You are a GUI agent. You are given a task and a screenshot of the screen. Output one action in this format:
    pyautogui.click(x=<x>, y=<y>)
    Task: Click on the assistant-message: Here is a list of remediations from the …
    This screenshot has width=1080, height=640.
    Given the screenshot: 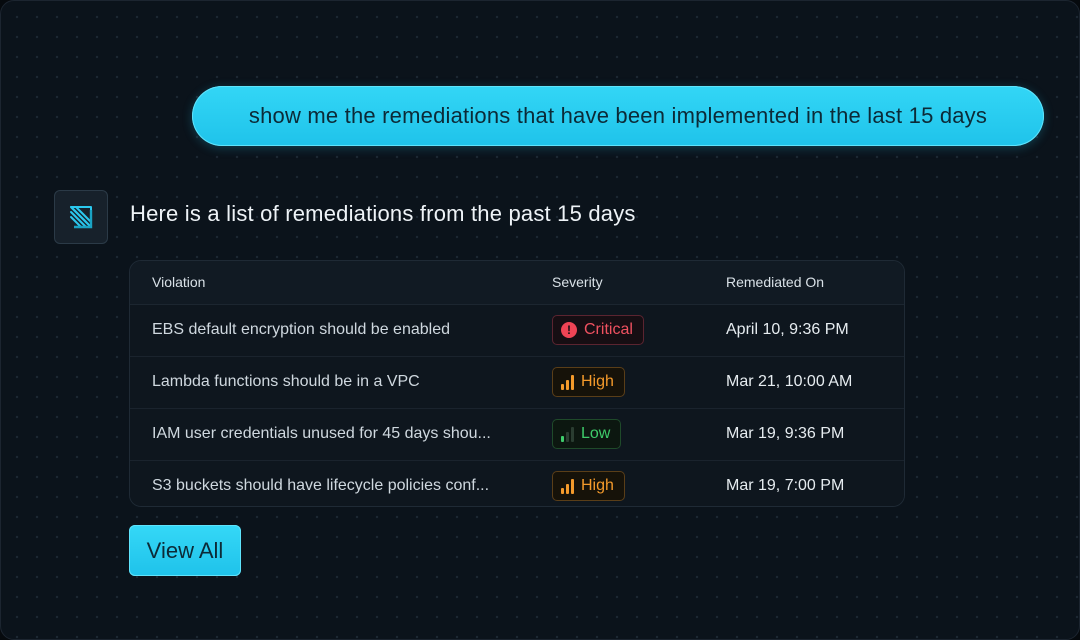 What is the action you would take?
    pyautogui.click(x=383, y=213)
    